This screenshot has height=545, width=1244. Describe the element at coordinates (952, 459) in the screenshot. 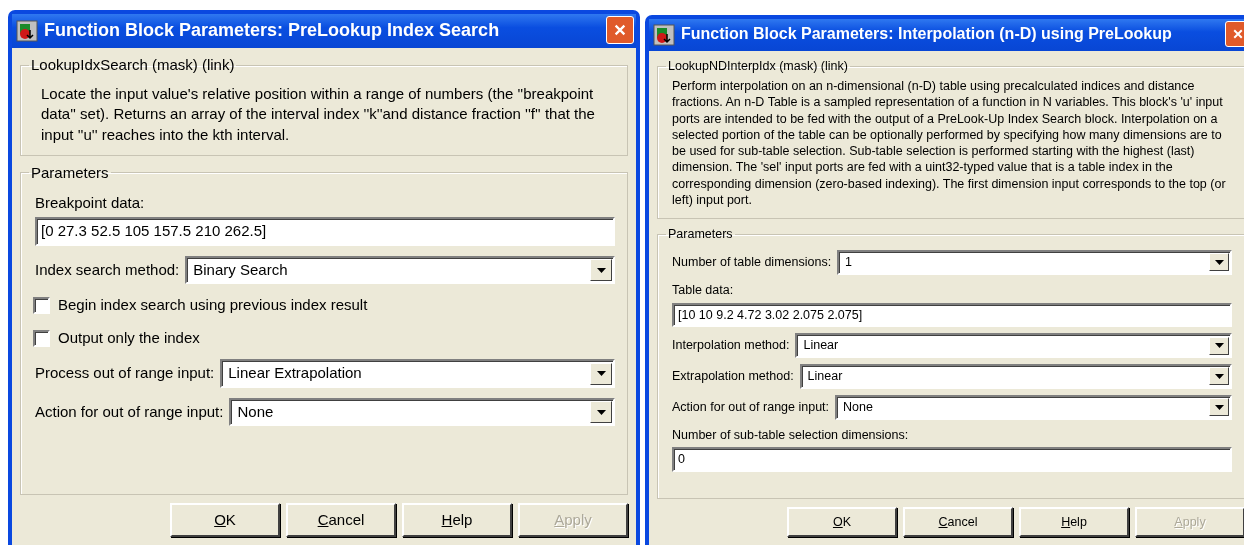

I see `input-field: 0` at that location.